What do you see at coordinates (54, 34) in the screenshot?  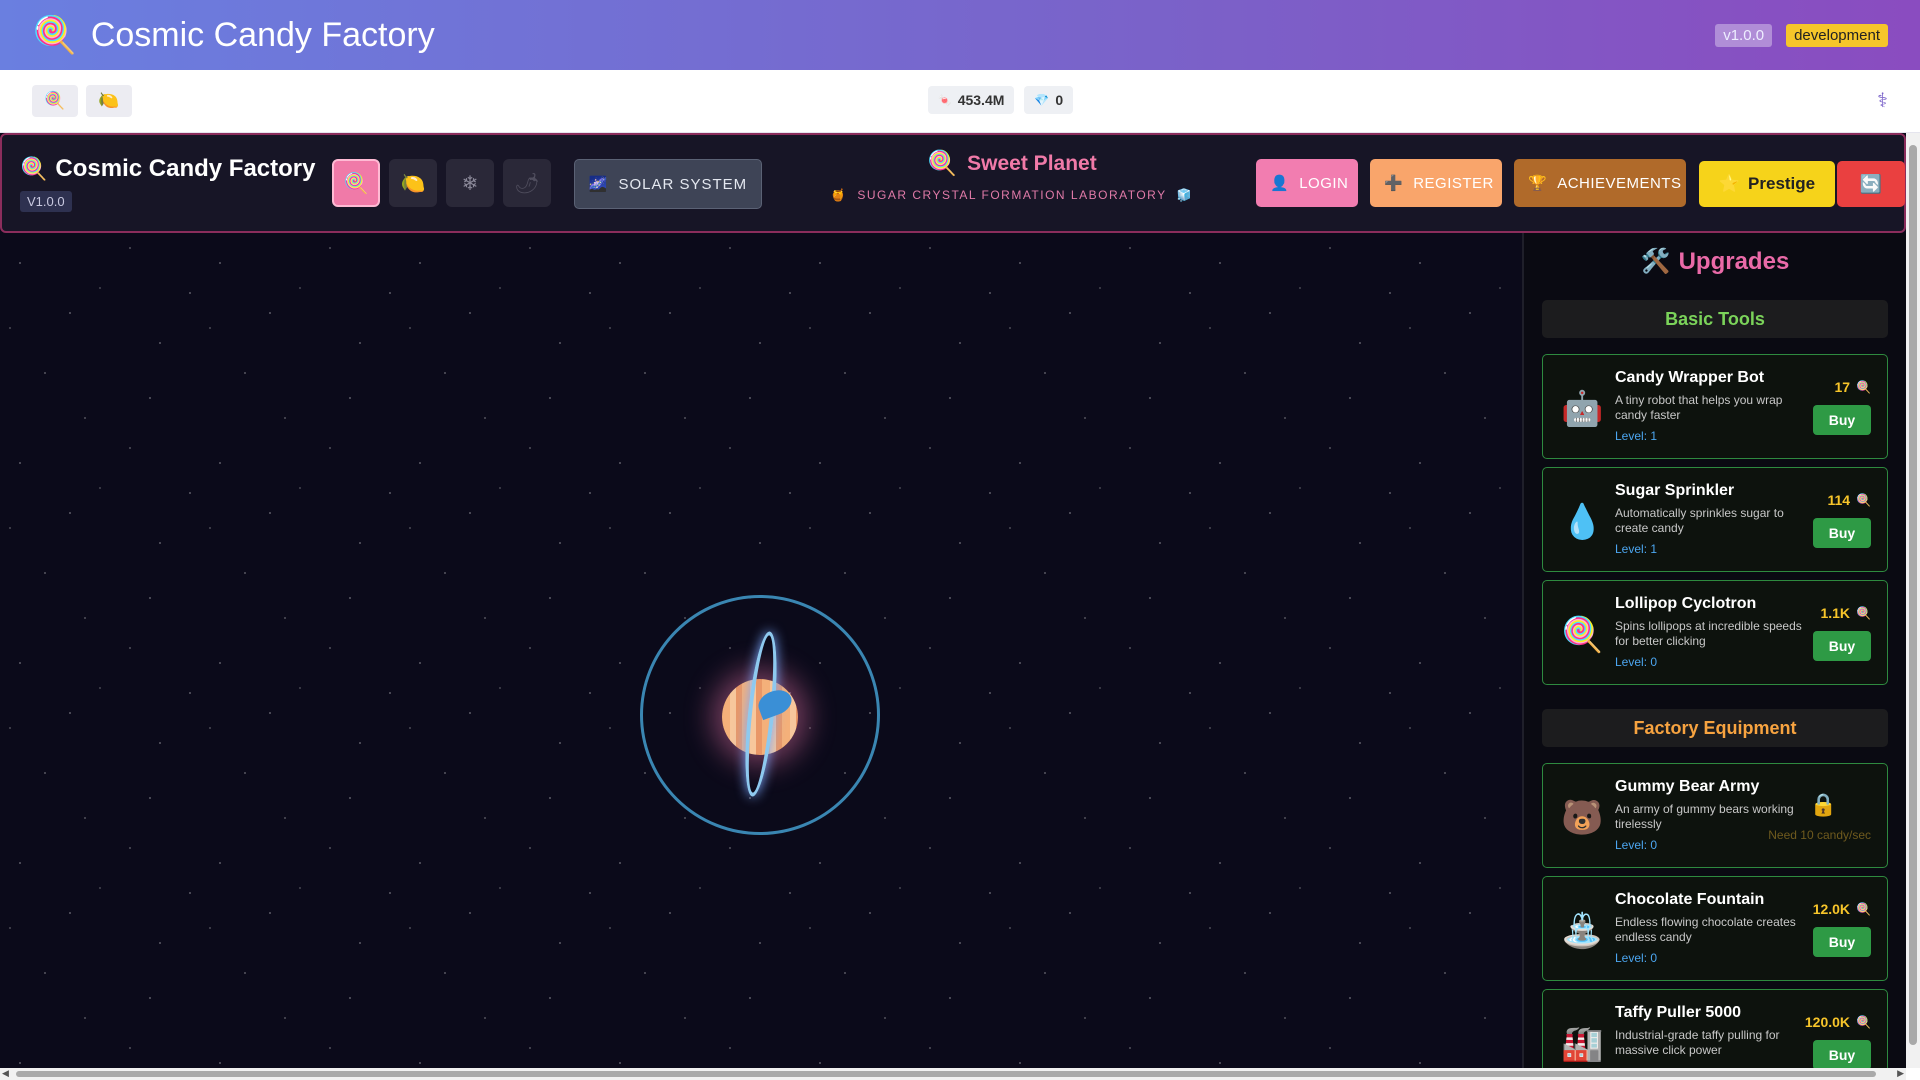 I see `lollipop-logo-icon: 🍭` at bounding box center [54, 34].